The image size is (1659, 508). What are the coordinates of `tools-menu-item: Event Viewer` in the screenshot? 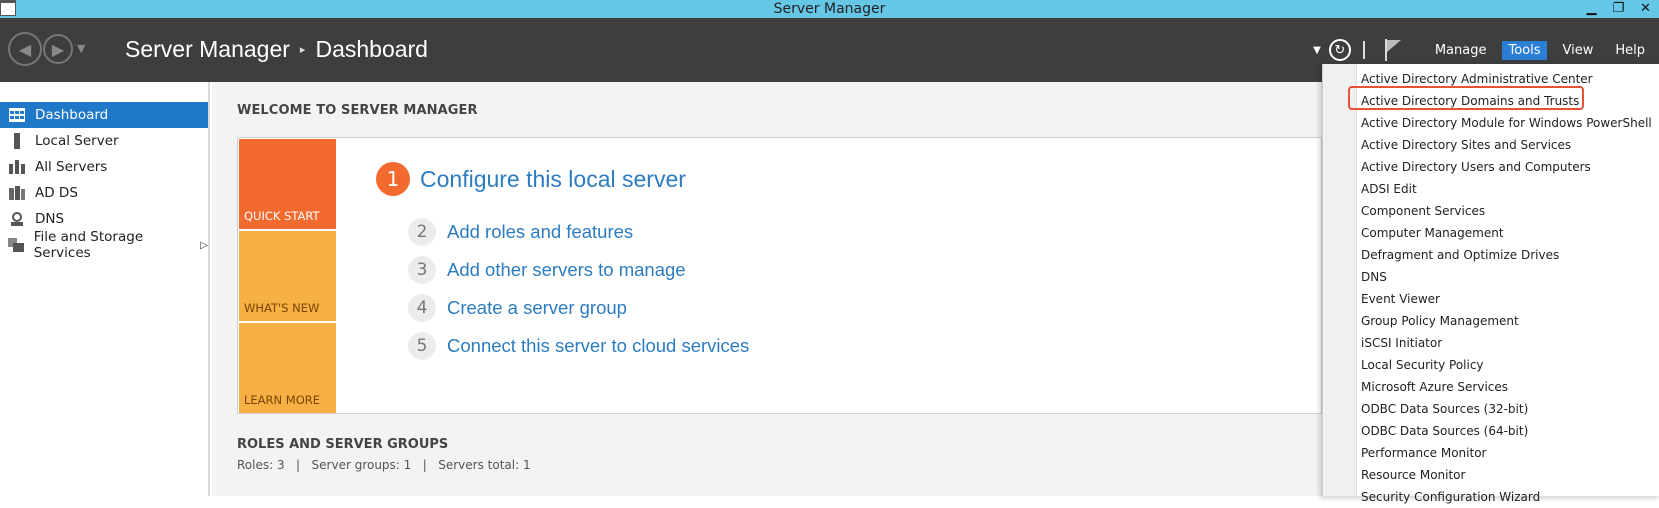 It's located at (1506, 299).